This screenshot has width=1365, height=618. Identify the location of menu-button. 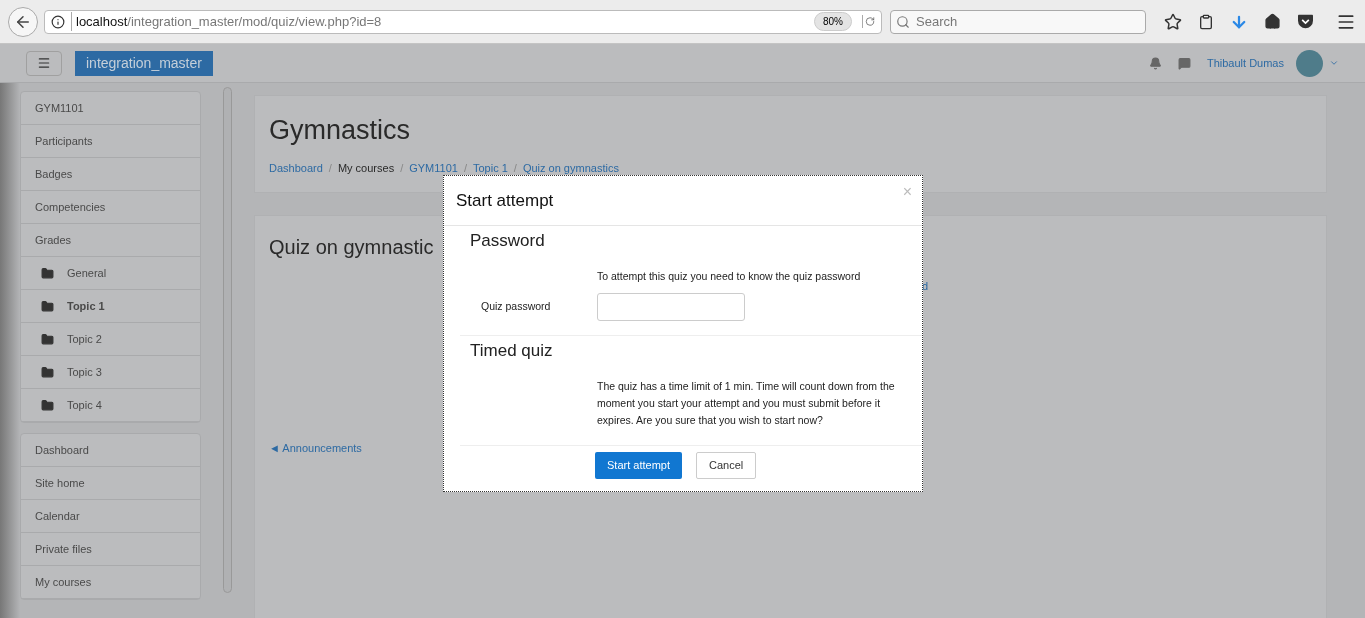
(44, 63).